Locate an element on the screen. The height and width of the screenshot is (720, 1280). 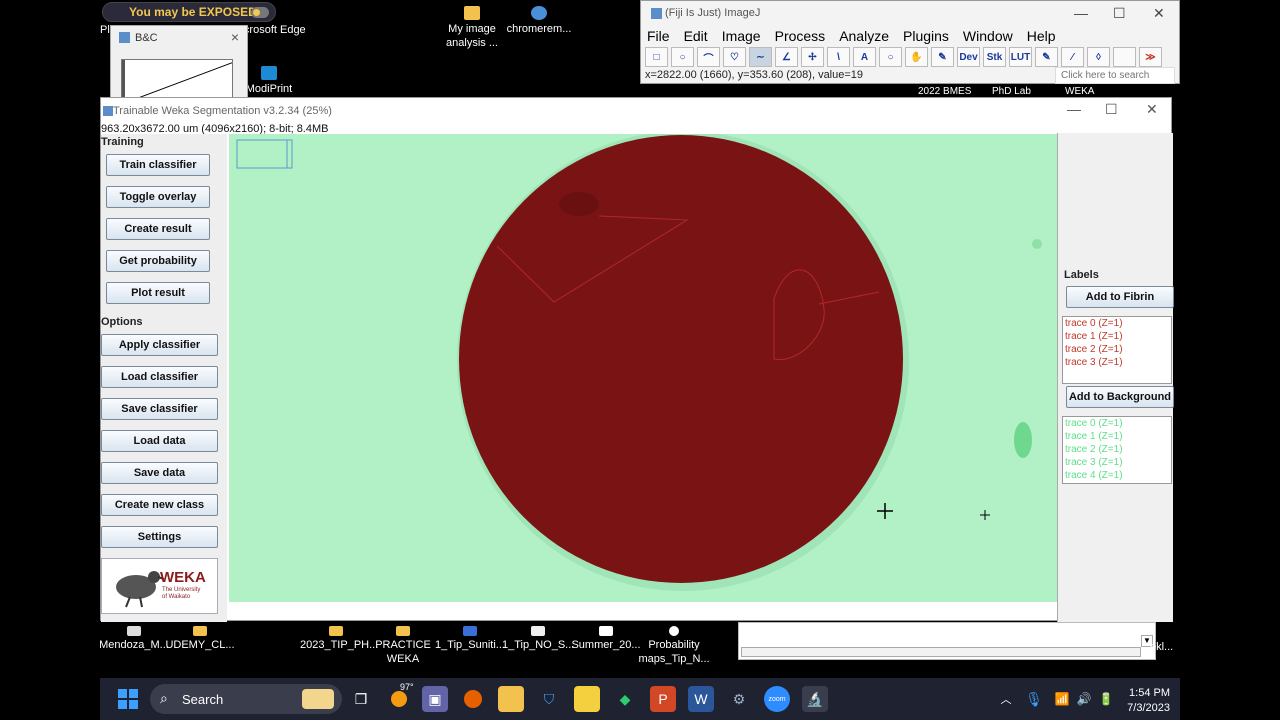
file-explorer-icon is located at coordinates (511, 699).